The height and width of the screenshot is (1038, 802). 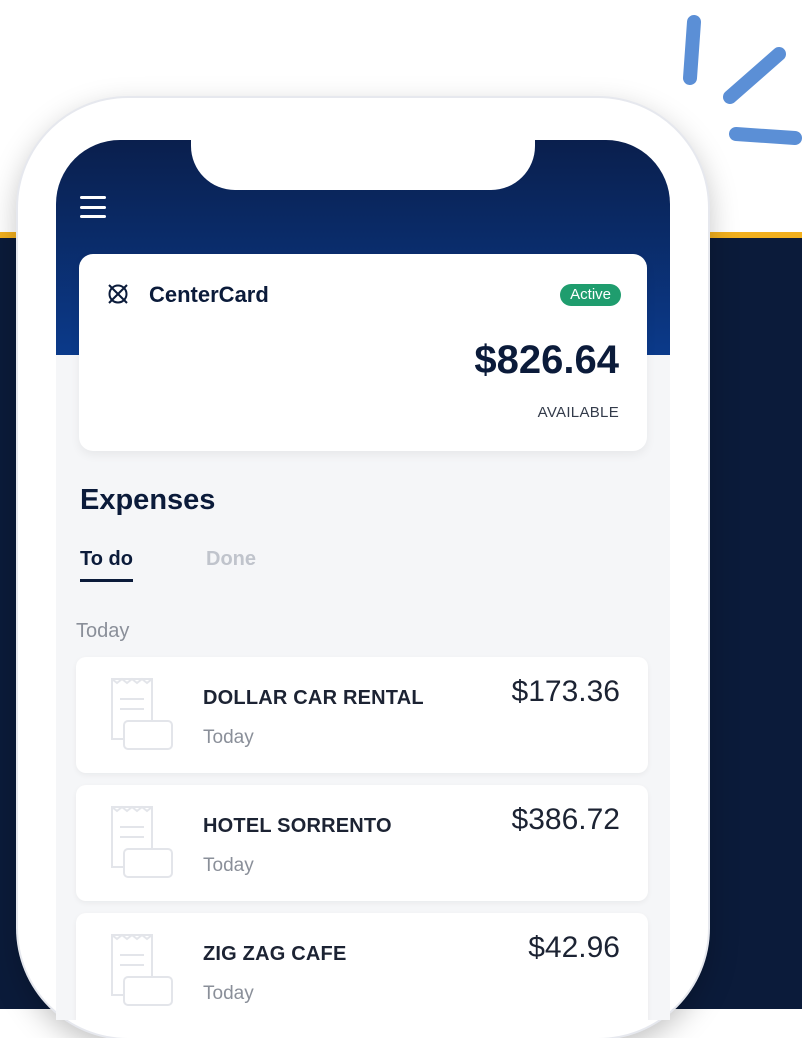 What do you see at coordinates (362, 966) in the screenshot?
I see `expense-item-zig-zag-cafe: ZIG ZAG CAFE Today $42.96` at bounding box center [362, 966].